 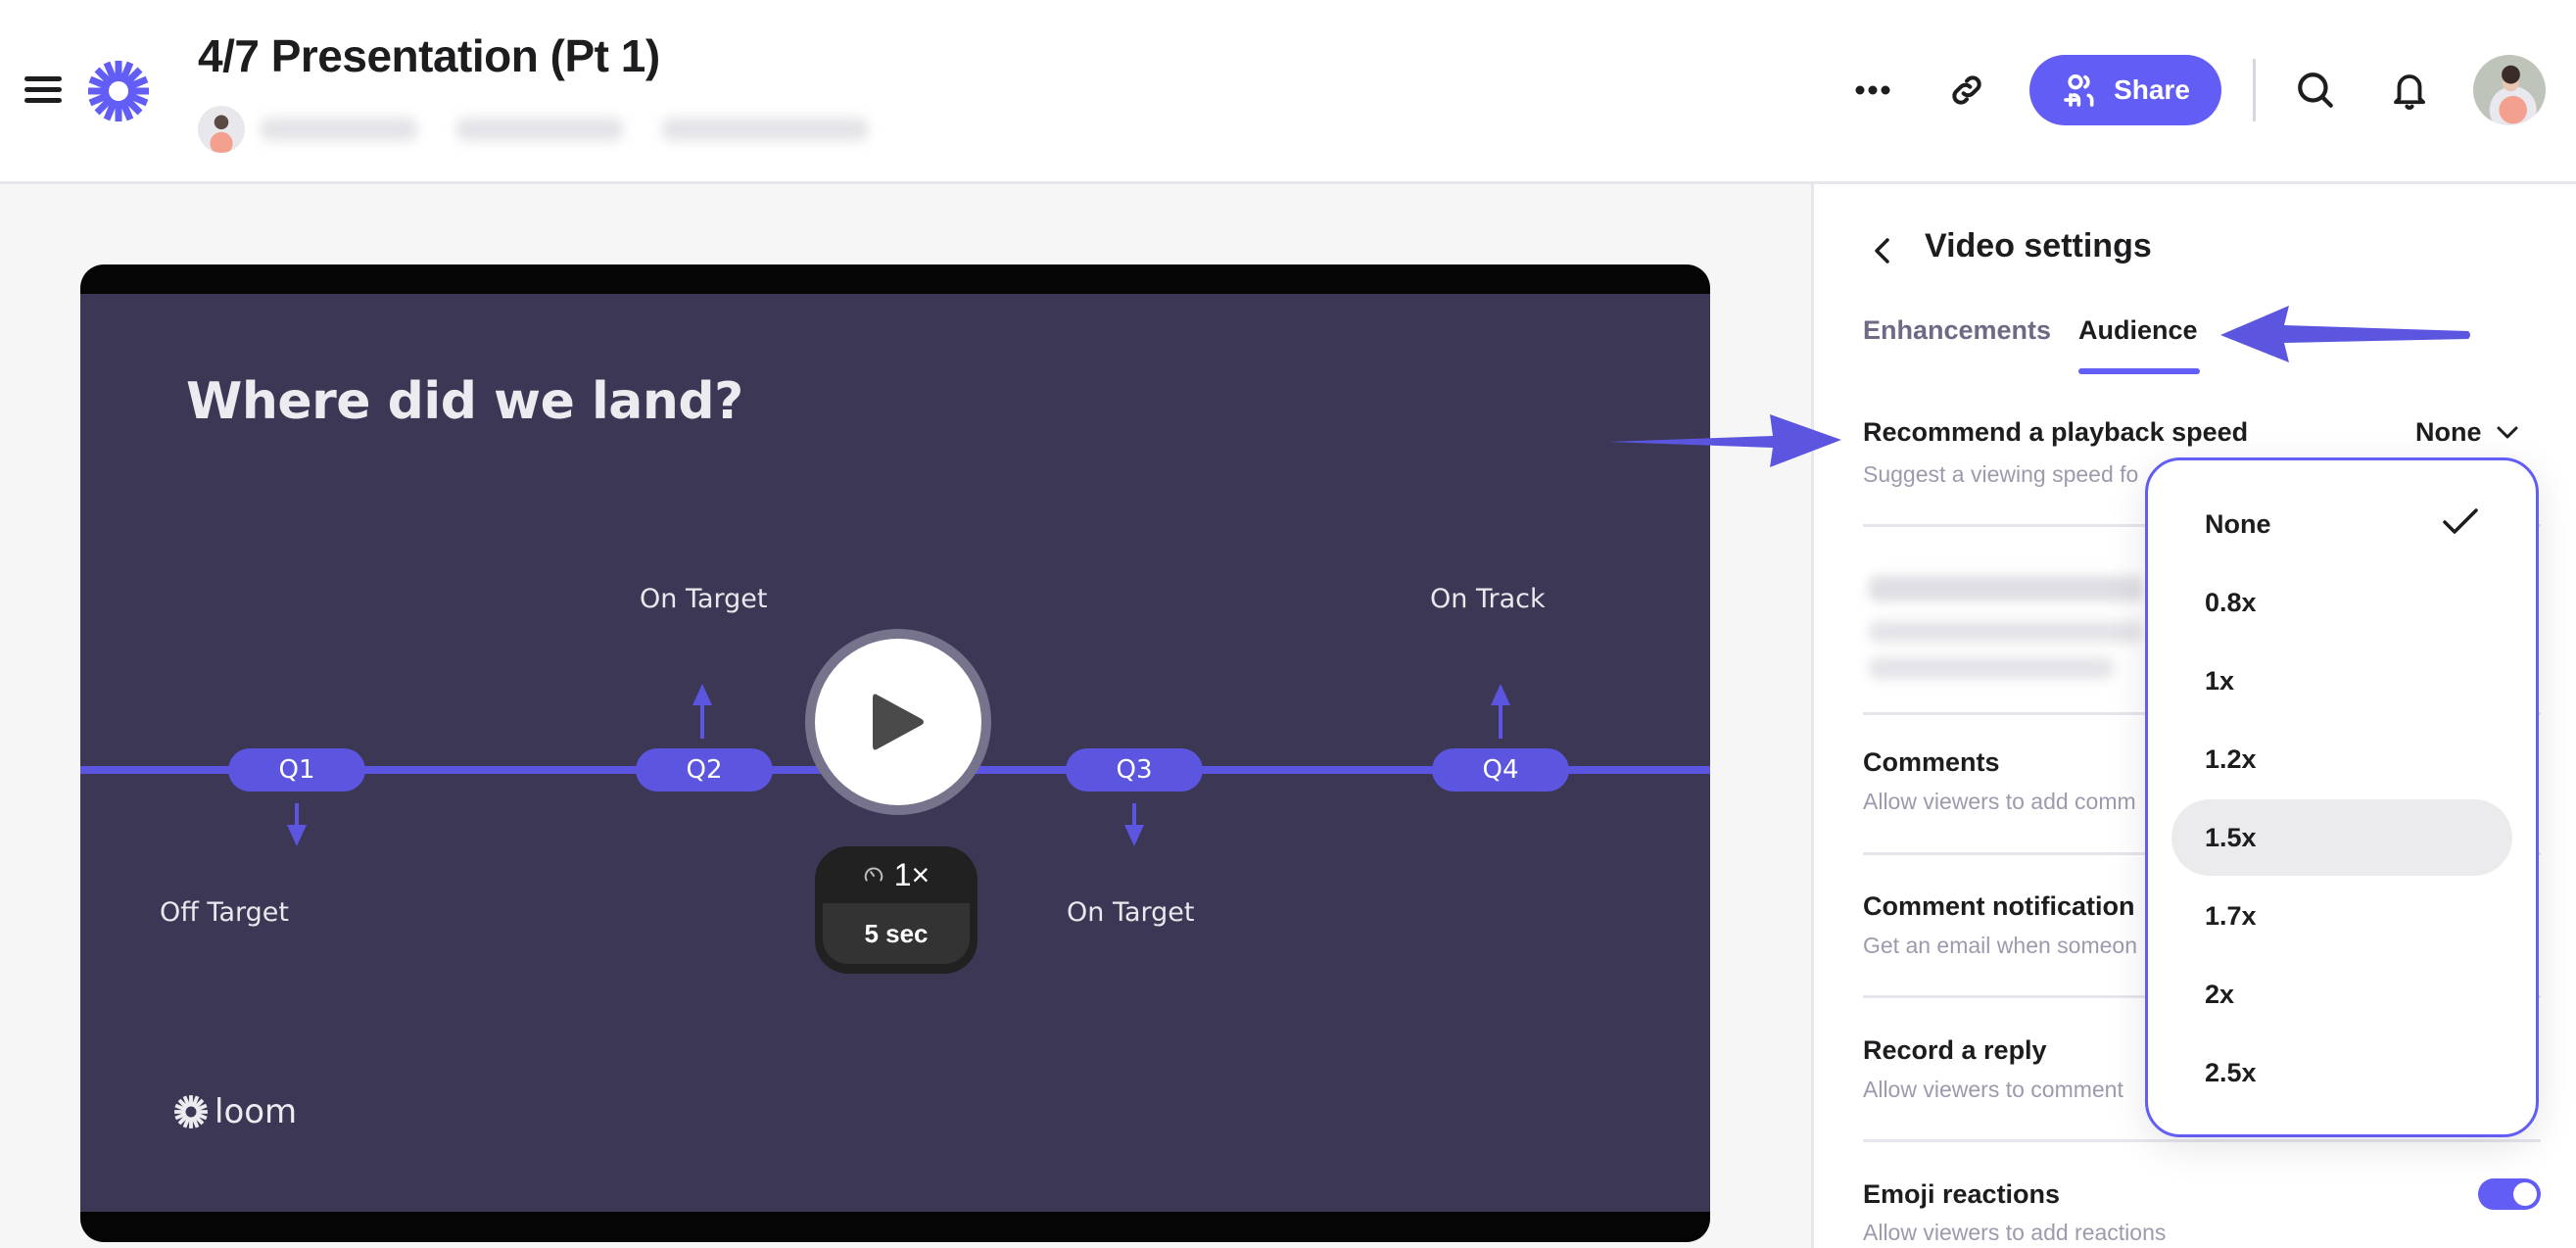 I want to click on emoji-reactions-toggle, so click(x=2510, y=1194).